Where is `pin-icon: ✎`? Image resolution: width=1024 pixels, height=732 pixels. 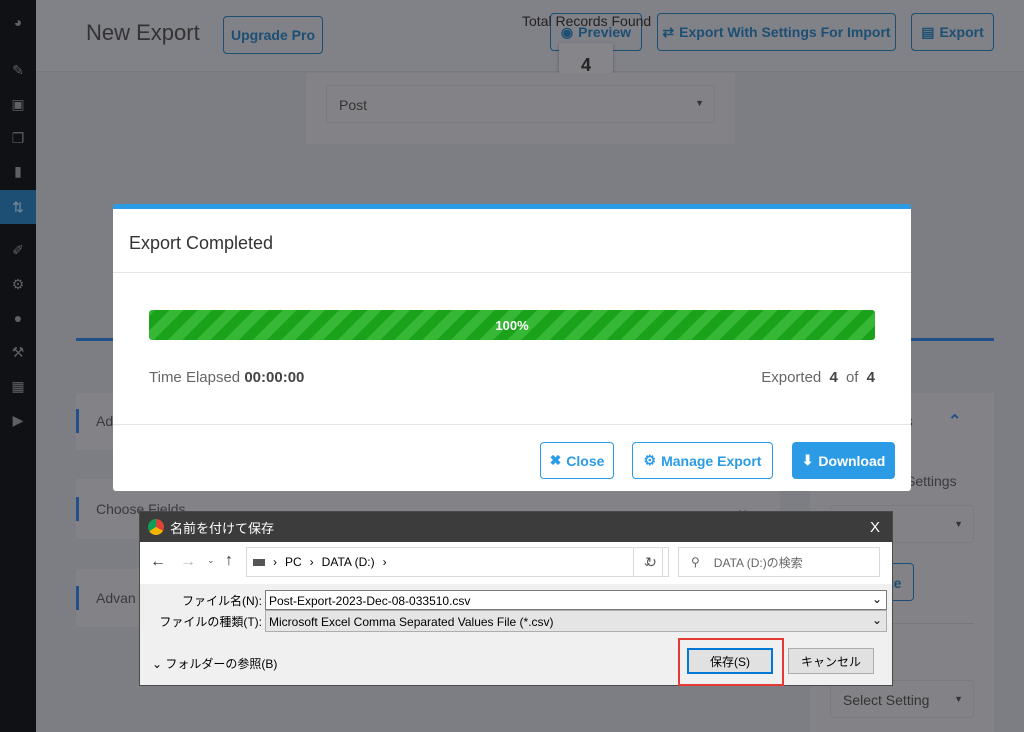 pin-icon: ✎ is located at coordinates (18, 70).